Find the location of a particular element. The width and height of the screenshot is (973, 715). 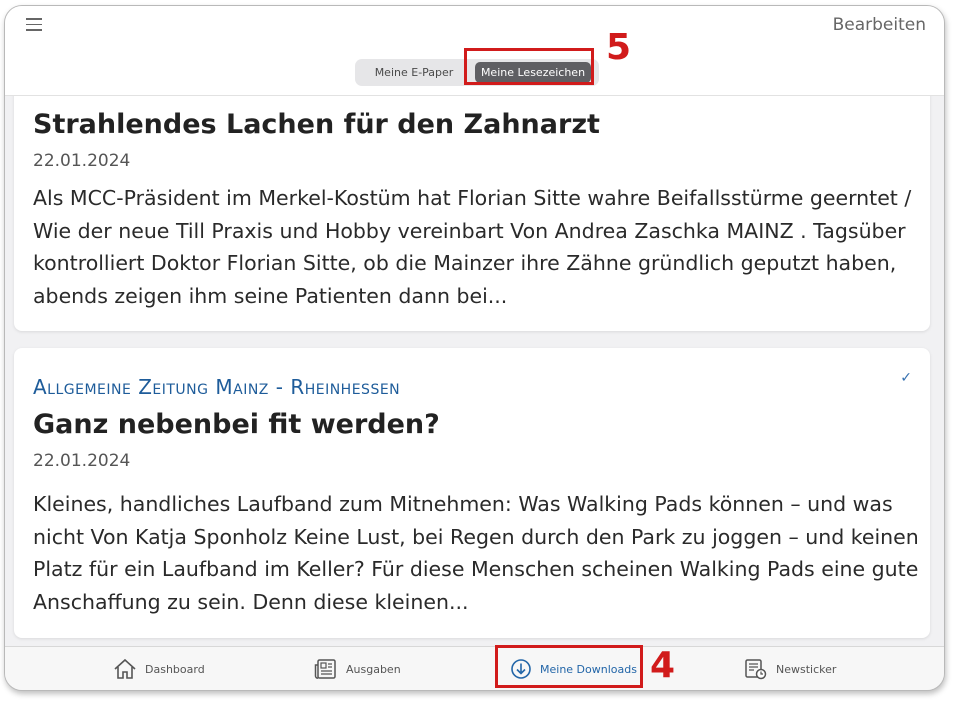

tab-editions: Ausgaben is located at coordinates (357, 668).